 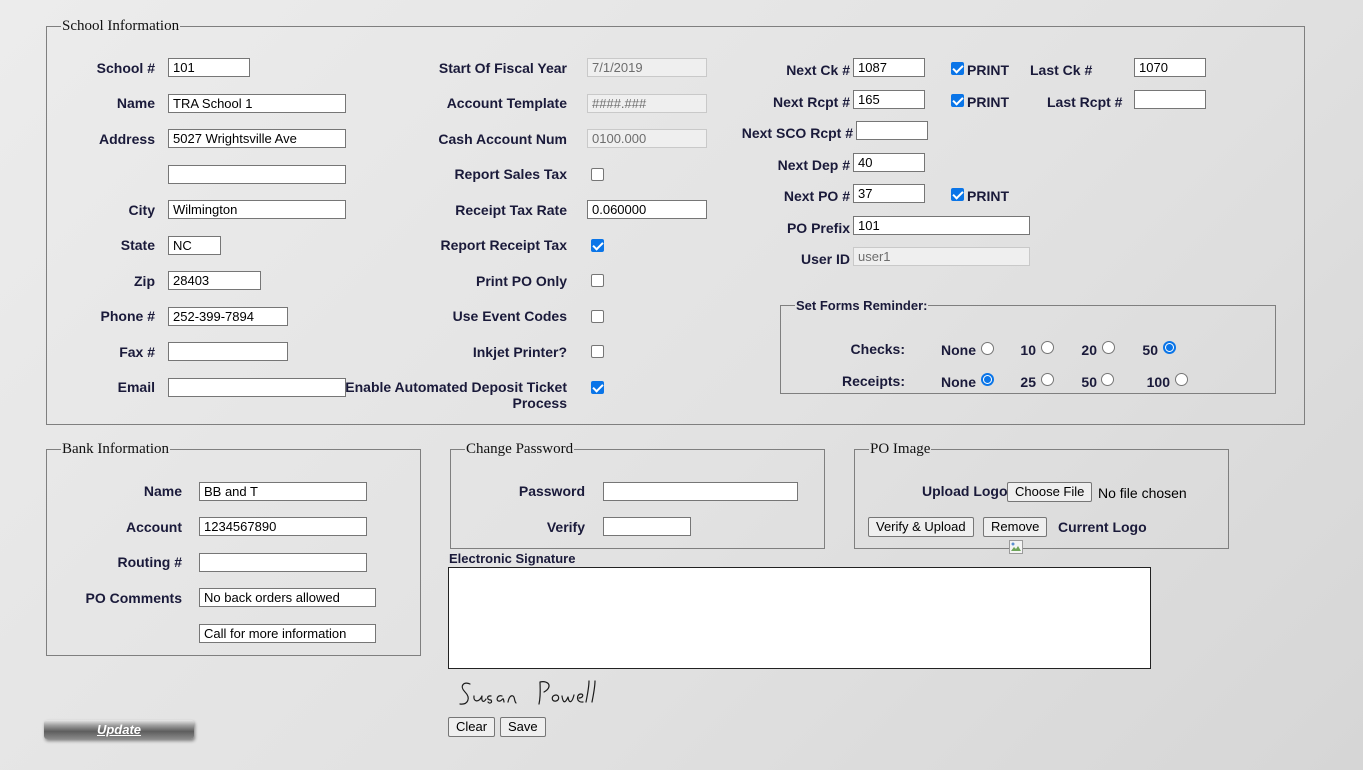 I want to click on receipts-option-100-label: 100, so click(x=1158, y=382).